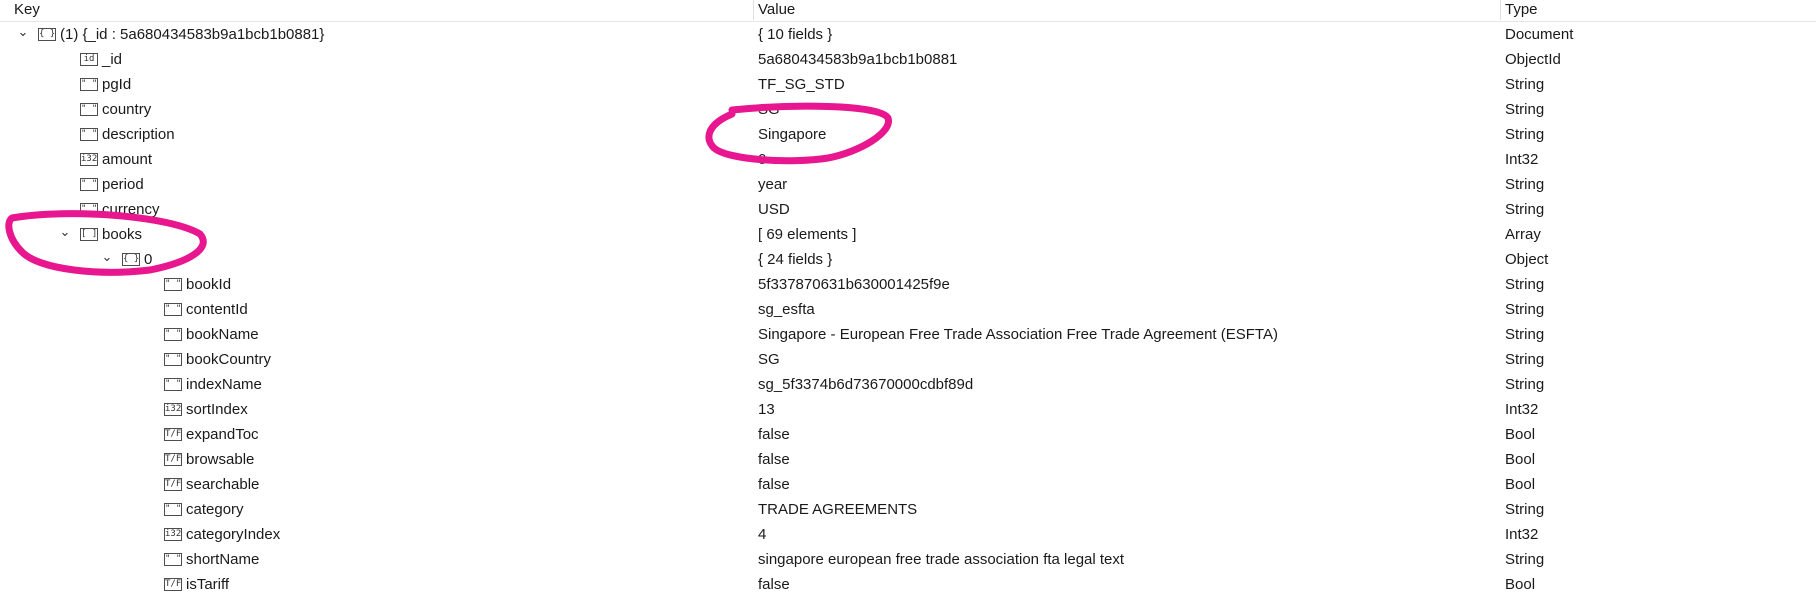 The height and width of the screenshot is (597, 1816). I want to click on tree-row: " " pgId TF_SG_STD String, so click(908, 84).